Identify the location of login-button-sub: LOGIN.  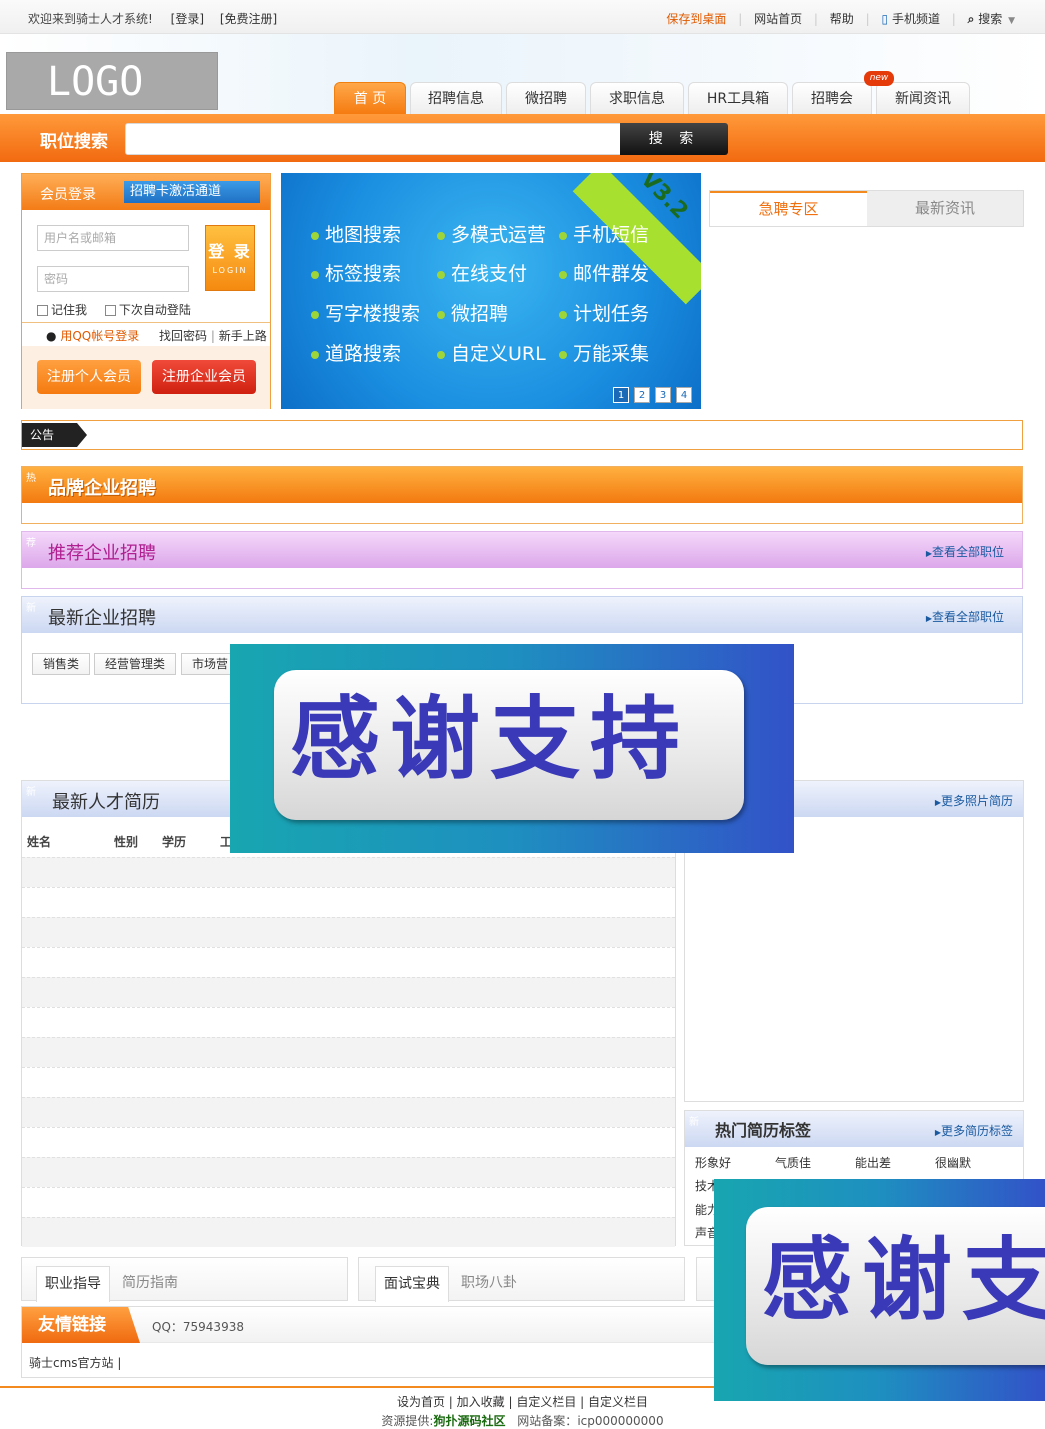
(230, 270).